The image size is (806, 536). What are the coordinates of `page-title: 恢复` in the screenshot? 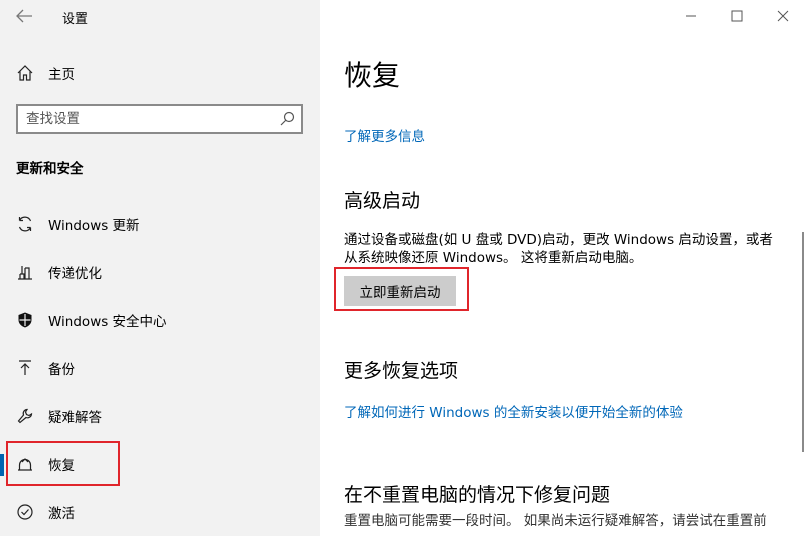 It's located at (372, 75).